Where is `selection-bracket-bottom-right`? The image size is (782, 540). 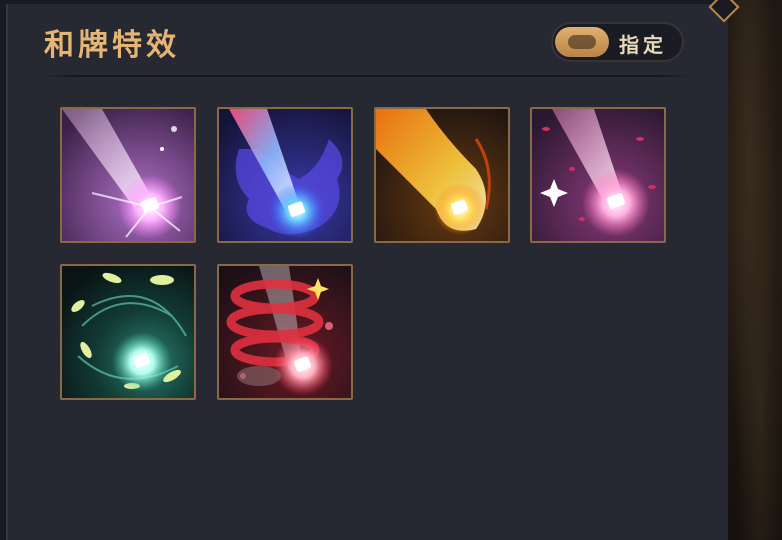
selection-bracket-bottom-right is located at coordinates (342, 388).